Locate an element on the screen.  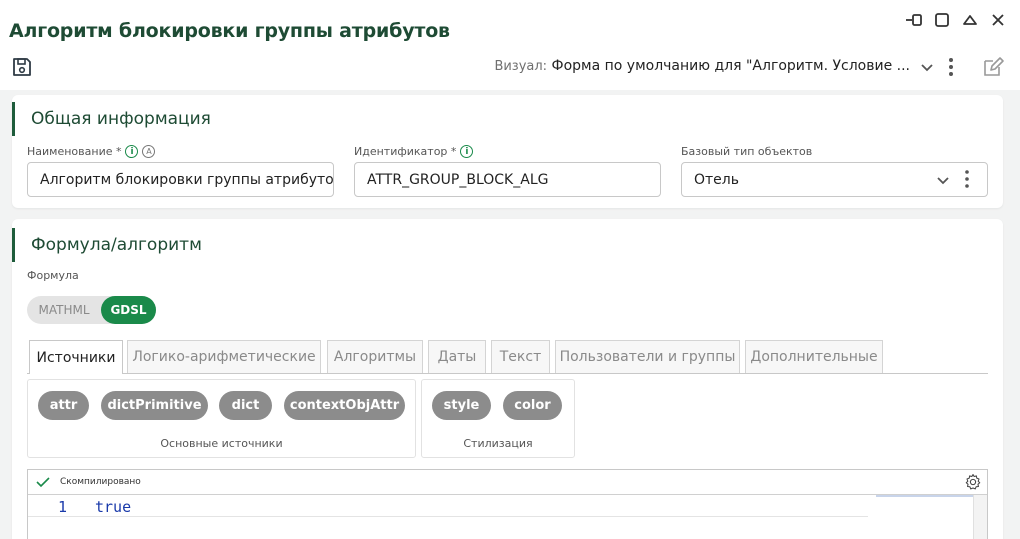
toggle-gdsl: GDSL is located at coordinates (128, 310).